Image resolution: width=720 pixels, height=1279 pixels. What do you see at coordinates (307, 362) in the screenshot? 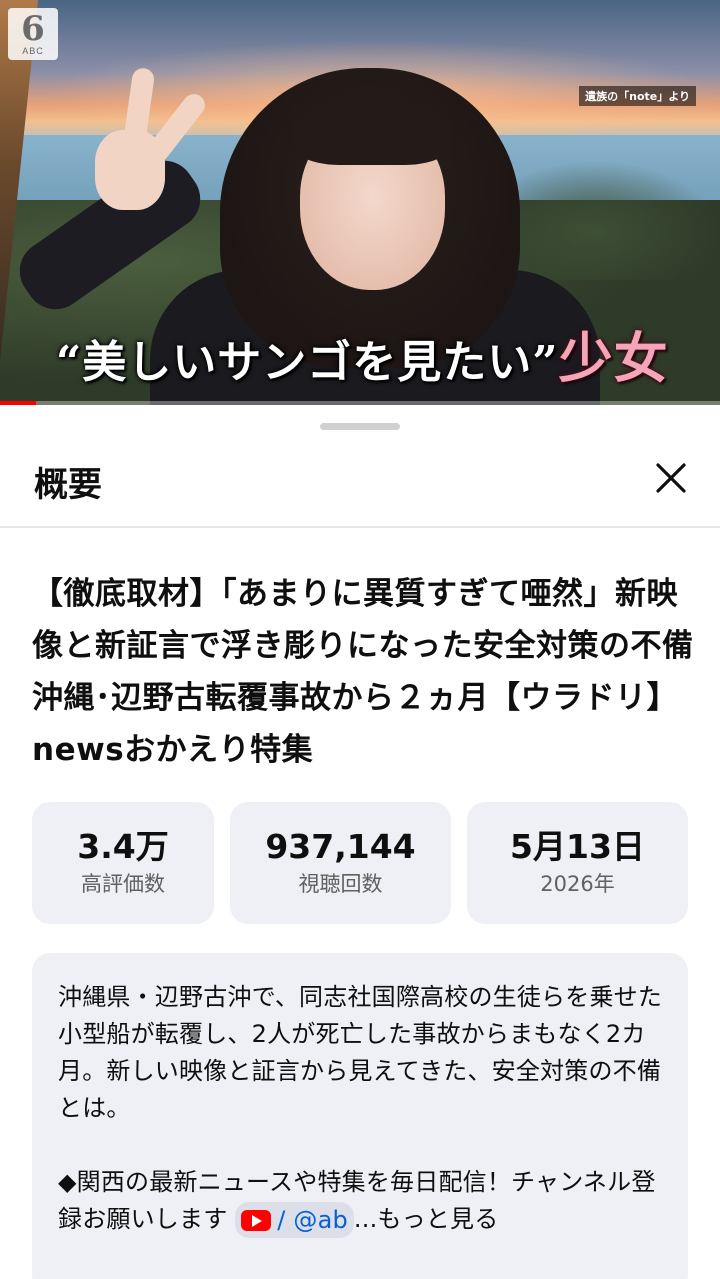
I see `caption-main: “美しいサンゴを見たい”` at bounding box center [307, 362].